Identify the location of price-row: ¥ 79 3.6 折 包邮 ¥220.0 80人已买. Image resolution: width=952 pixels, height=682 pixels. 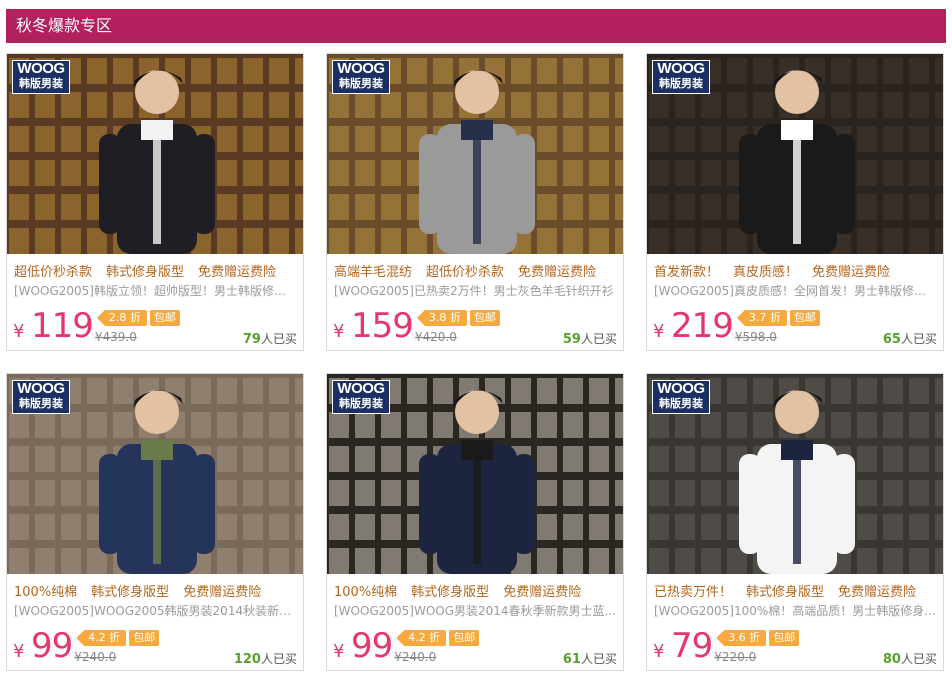
(795, 646).